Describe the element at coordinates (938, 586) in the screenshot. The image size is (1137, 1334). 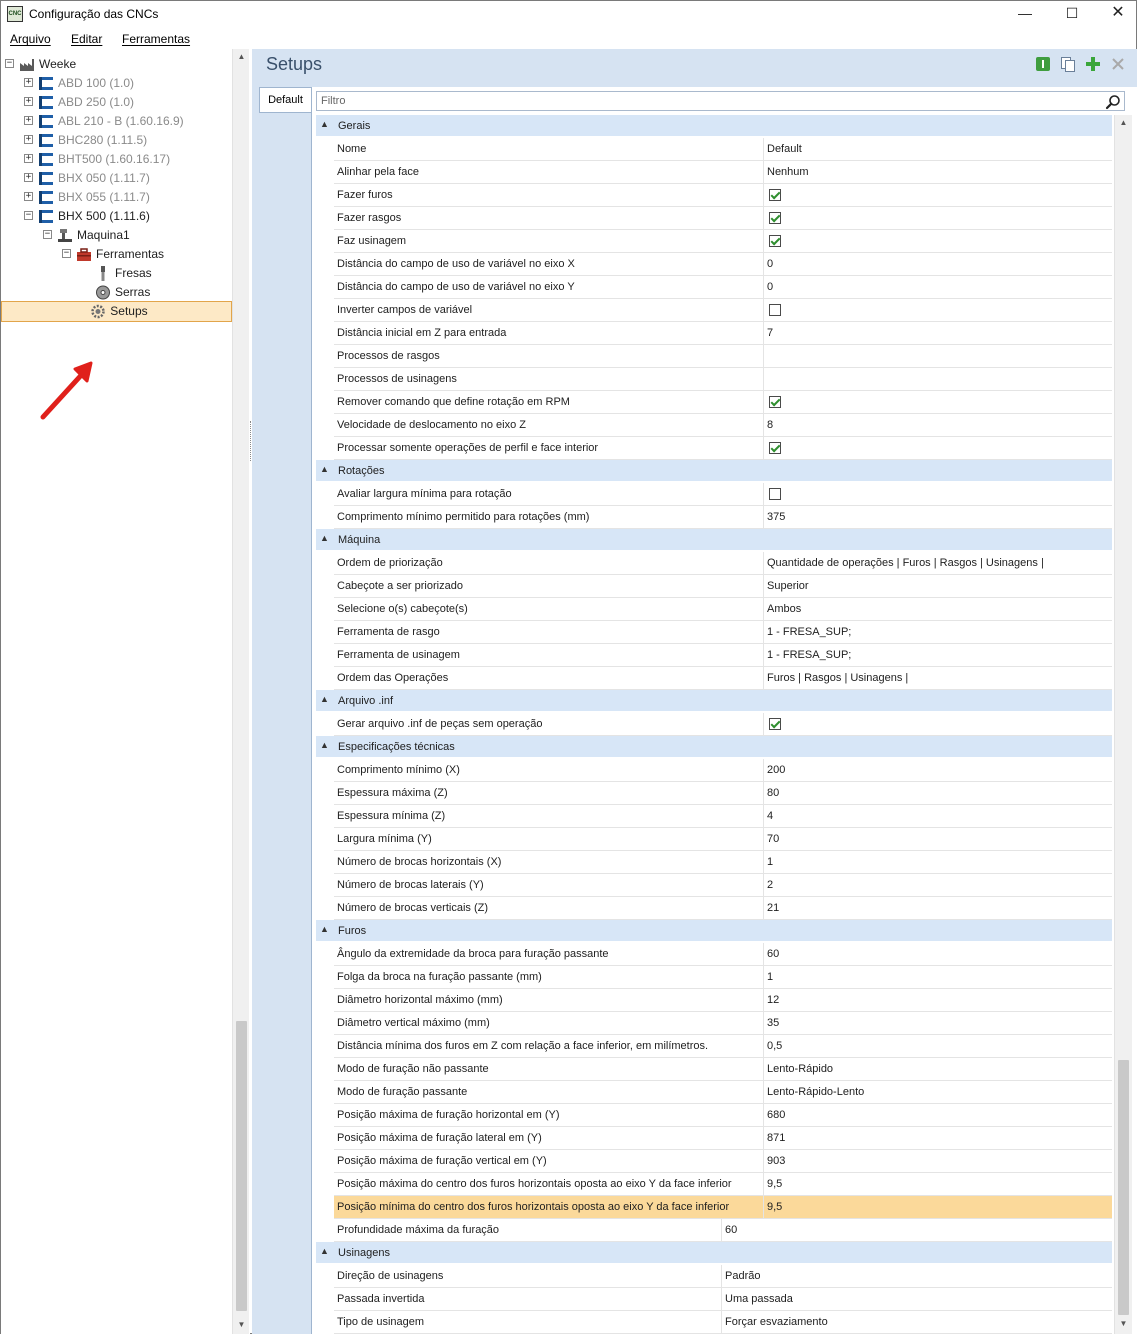
I see `property-value: Superior` at that location.